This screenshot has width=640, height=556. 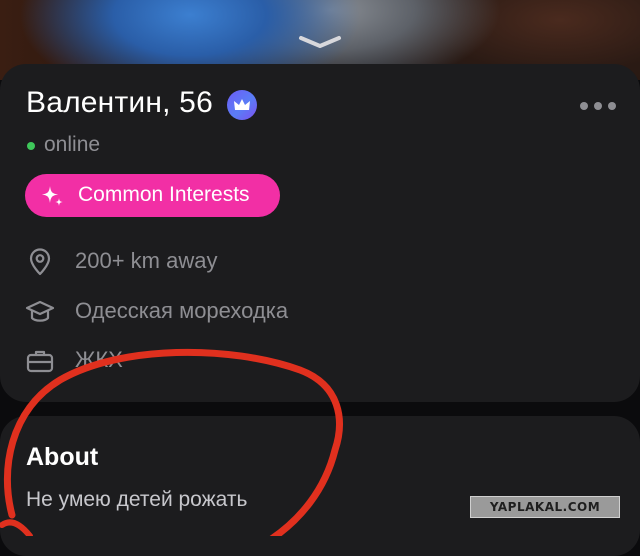 What do you see at coordinates (52, 196) in the screenshot?
I see `sparkle-icon` at bounding box center [52, 196].